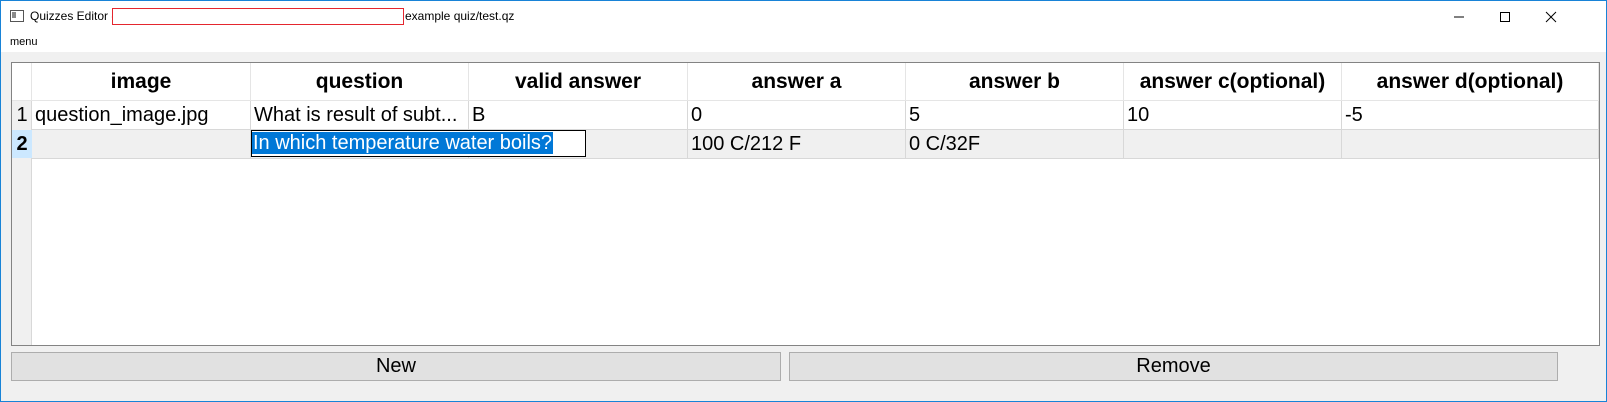 The height and width of the screenshot is (402, 1607). Describe the element at coordinates (797, 144) in the screenshot. I see `cell-answer-a: 100 C/212 F` at that location.